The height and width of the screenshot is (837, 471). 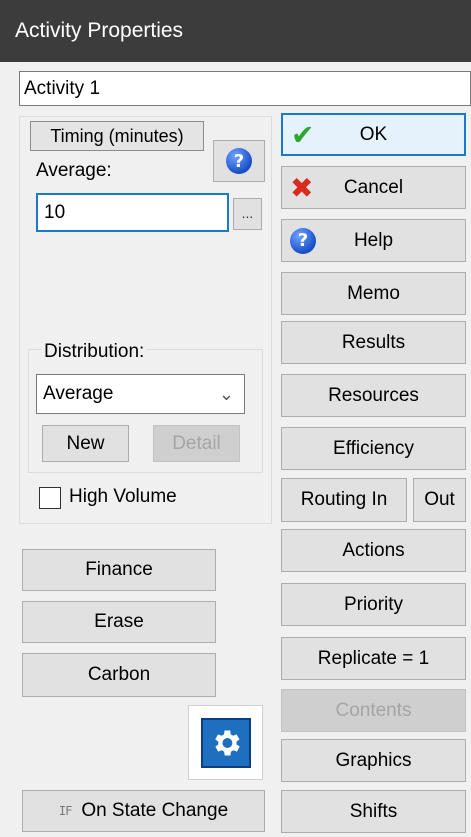 What do you see at coordinates (85, 443) in the screenshot?
I see `new-distribution-button: New` at bounding box center [85, 443].